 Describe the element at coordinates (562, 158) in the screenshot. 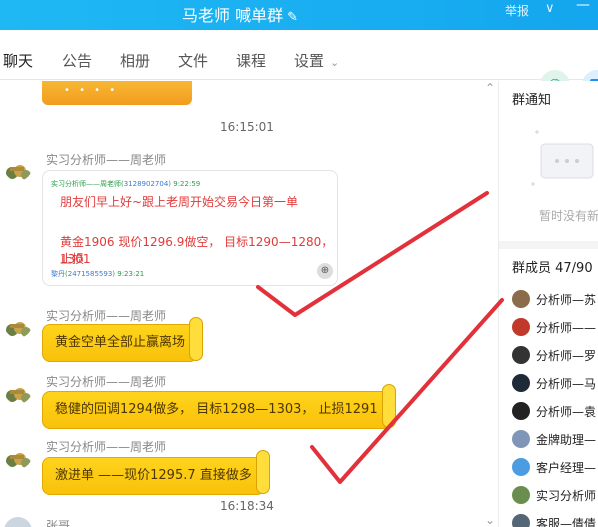

I see `empty-notice-icon` at that location.